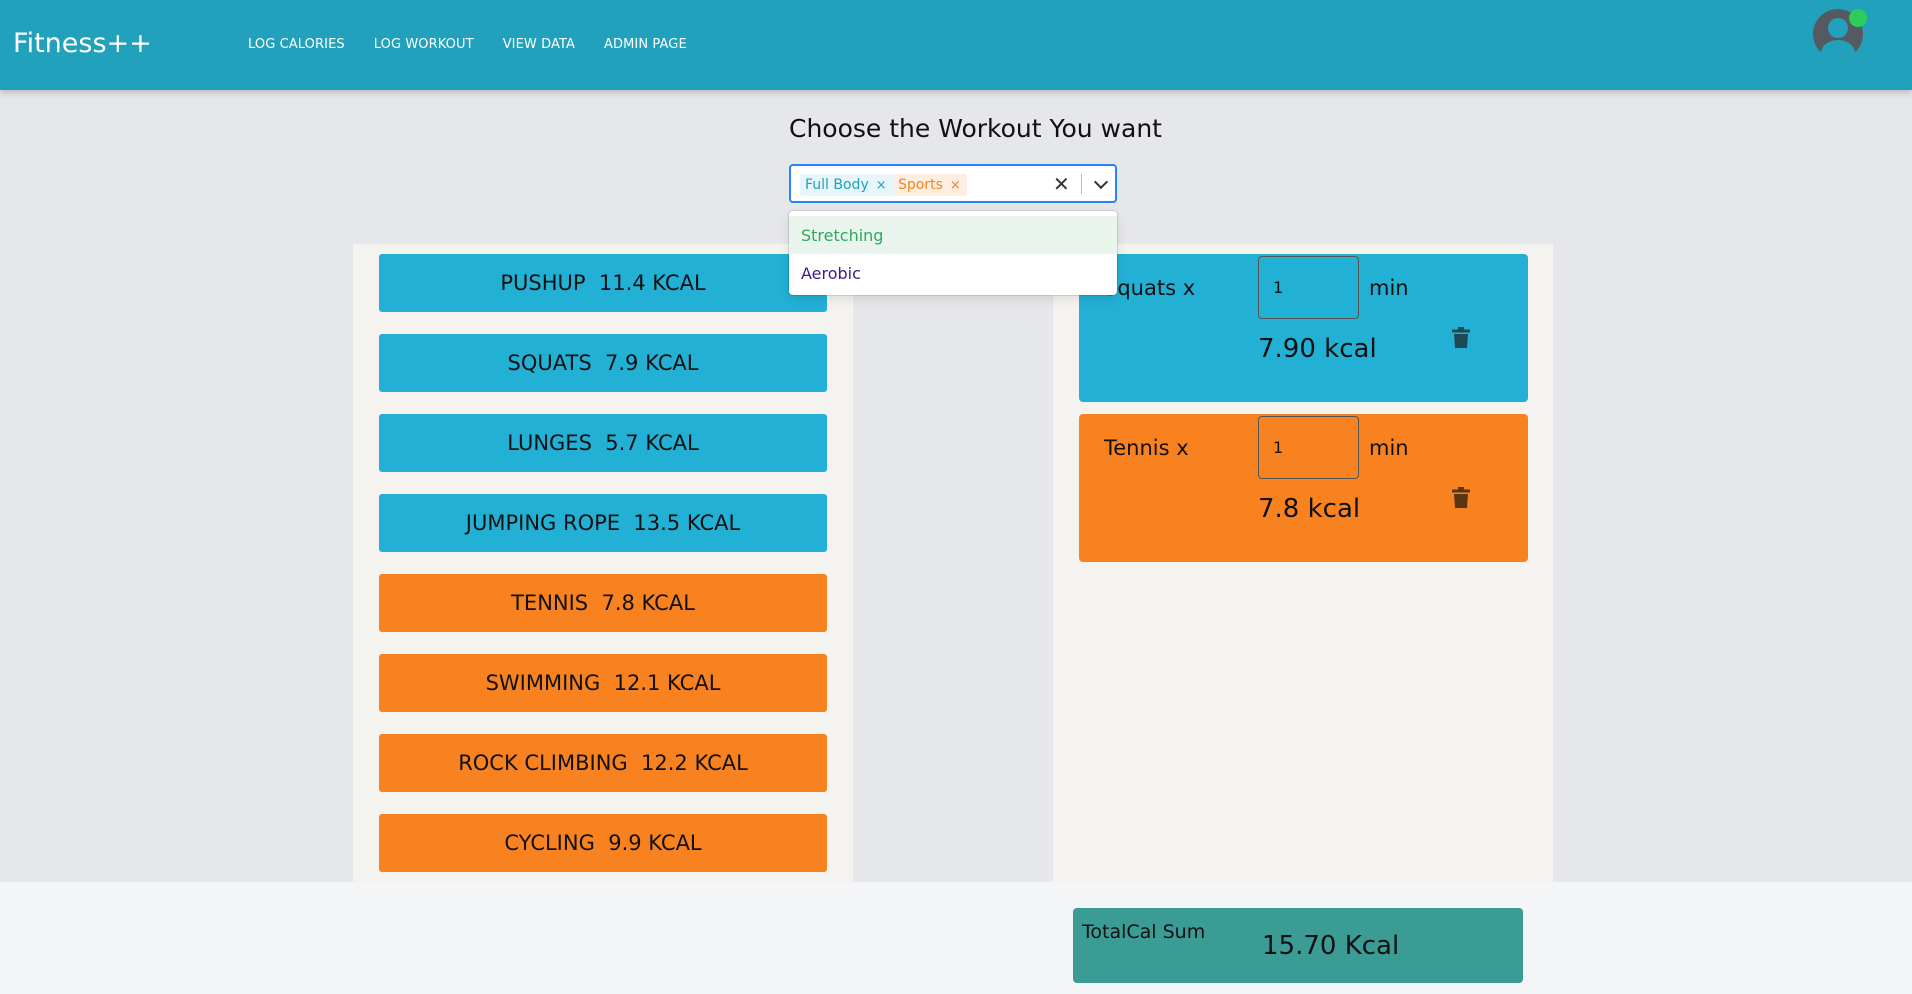  I want to click on footer-area, so click(956, 938).